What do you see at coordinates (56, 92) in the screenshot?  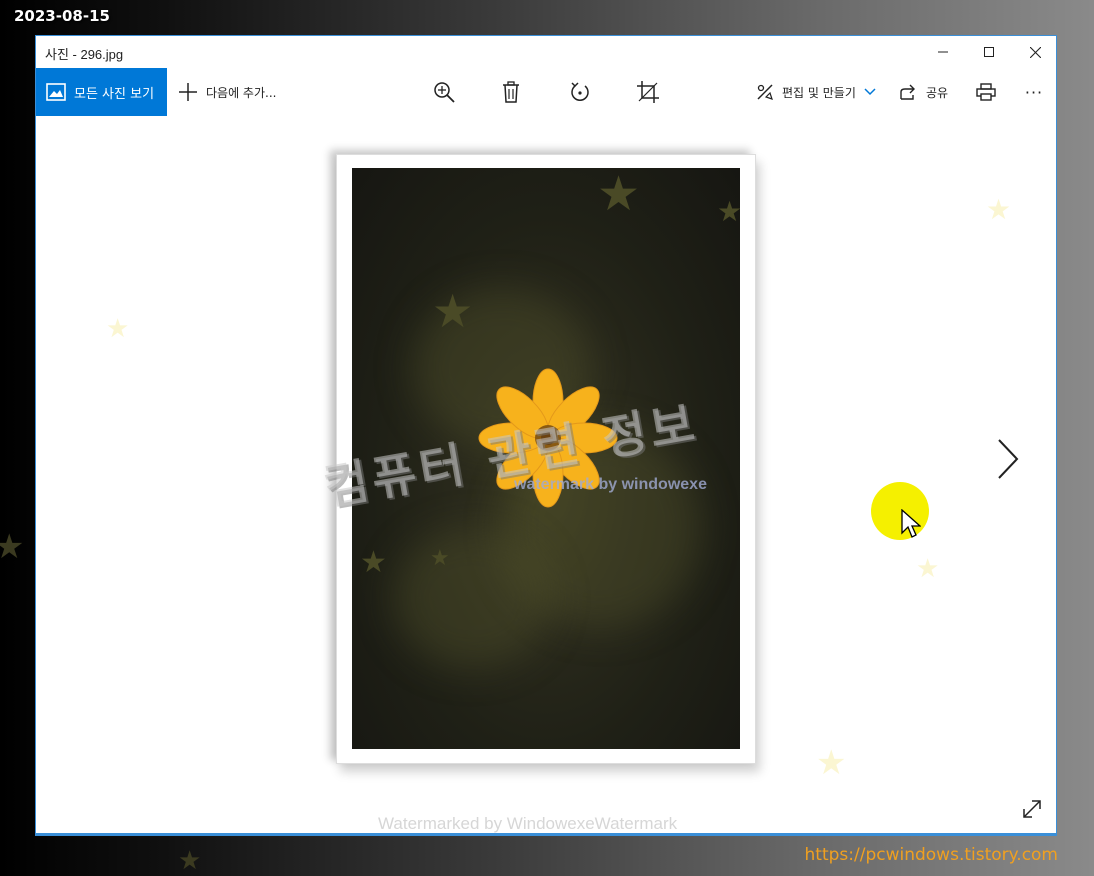 I see `photos-icon` at bounding box center [56, 92].